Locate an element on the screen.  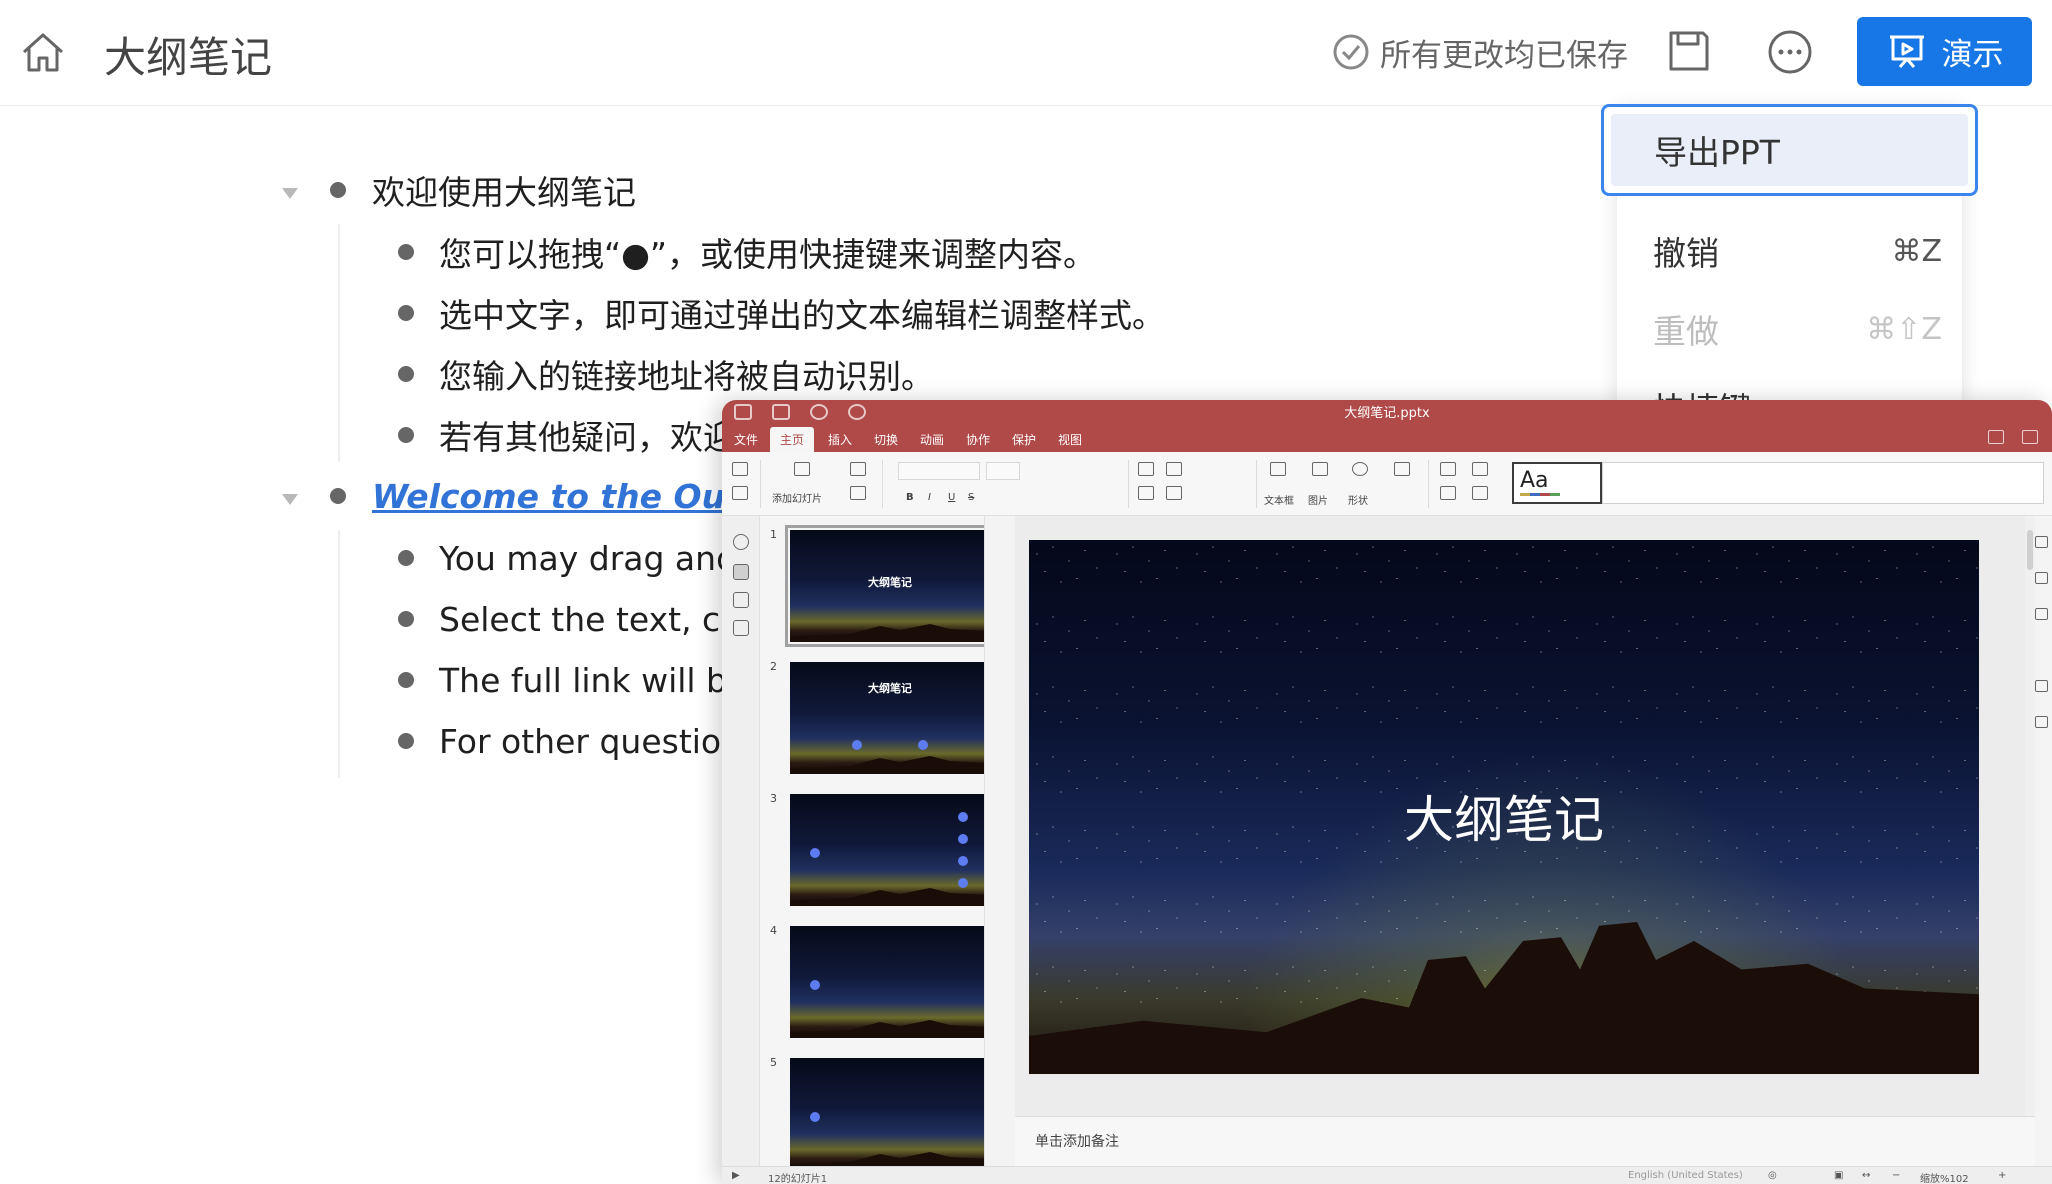
text-box-icon is located at coordinates (1278, 469).